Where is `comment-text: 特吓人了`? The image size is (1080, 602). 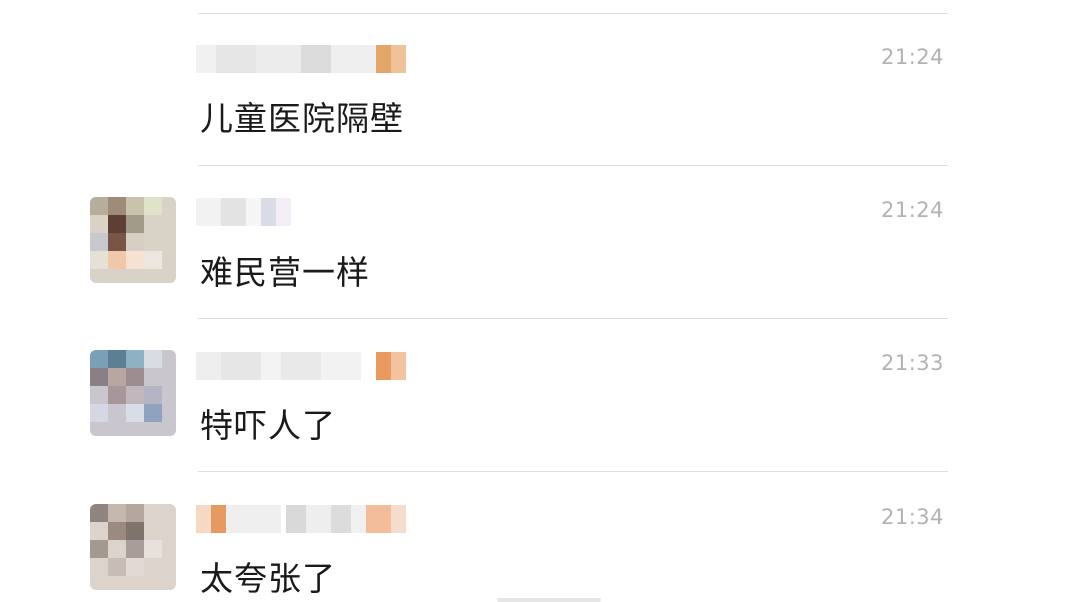 comment-text: 特吓人了 is located at coordinates (268, 425).